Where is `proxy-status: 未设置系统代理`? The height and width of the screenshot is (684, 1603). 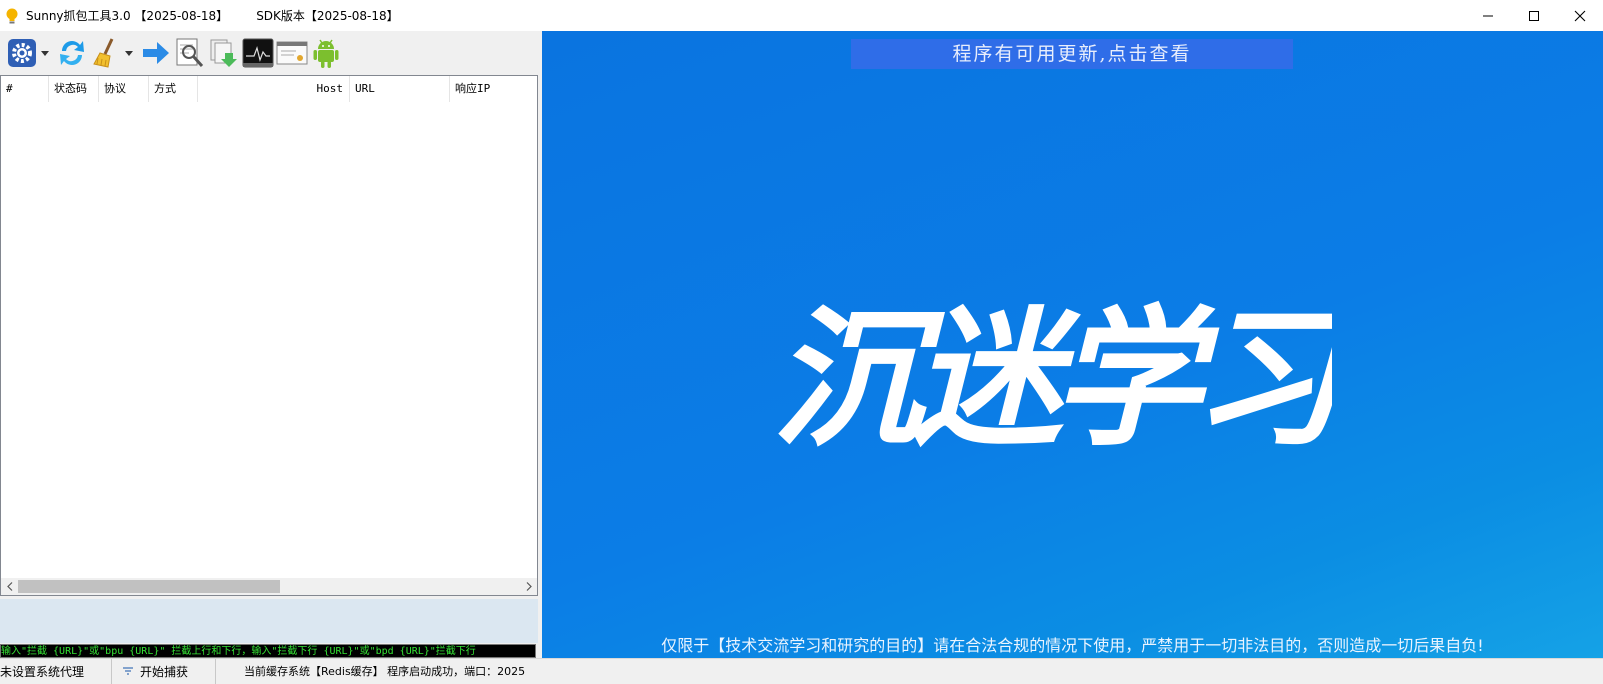 proxy-status: 未设置系统代理 is located at coordinates (56, 671).